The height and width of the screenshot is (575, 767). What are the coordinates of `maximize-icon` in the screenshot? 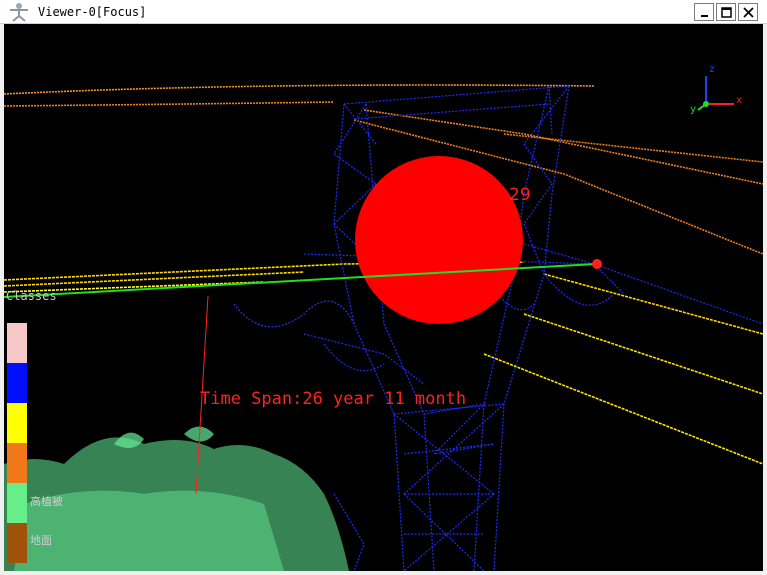 It's located at (726, 12).